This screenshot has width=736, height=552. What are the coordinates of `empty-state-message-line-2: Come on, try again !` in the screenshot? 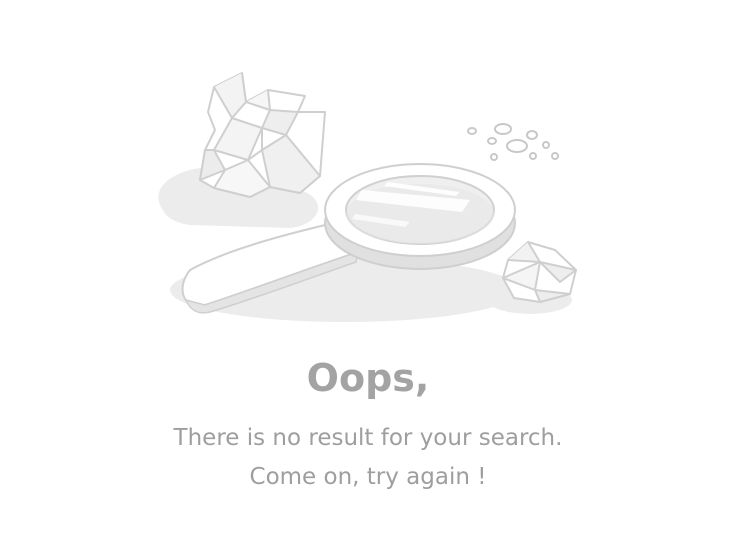 It's located at (368, 477).